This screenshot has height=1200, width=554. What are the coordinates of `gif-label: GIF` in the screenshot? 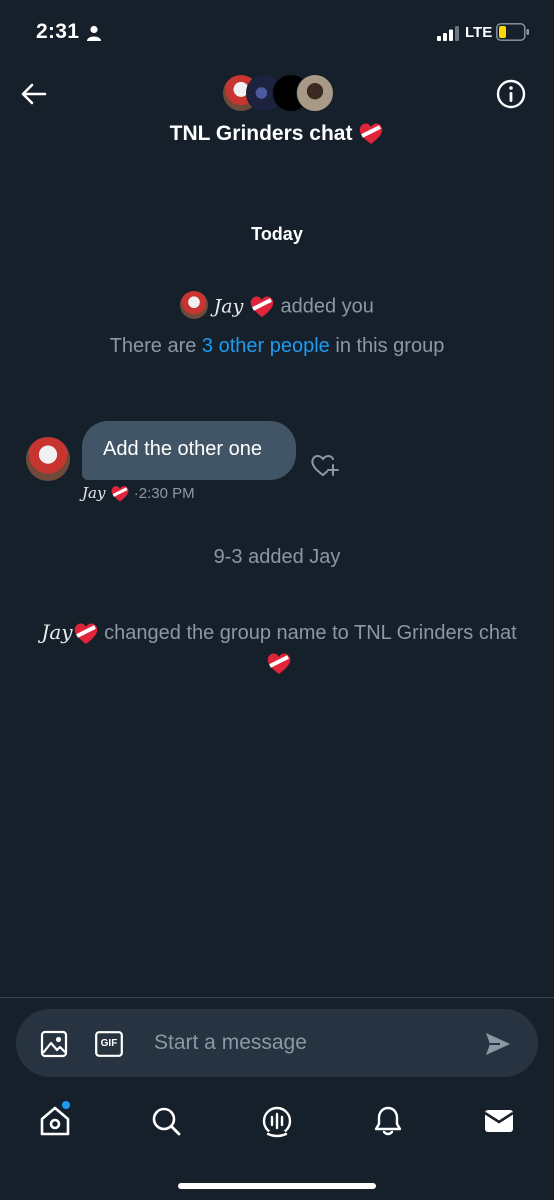 It's located at (109, 1043).